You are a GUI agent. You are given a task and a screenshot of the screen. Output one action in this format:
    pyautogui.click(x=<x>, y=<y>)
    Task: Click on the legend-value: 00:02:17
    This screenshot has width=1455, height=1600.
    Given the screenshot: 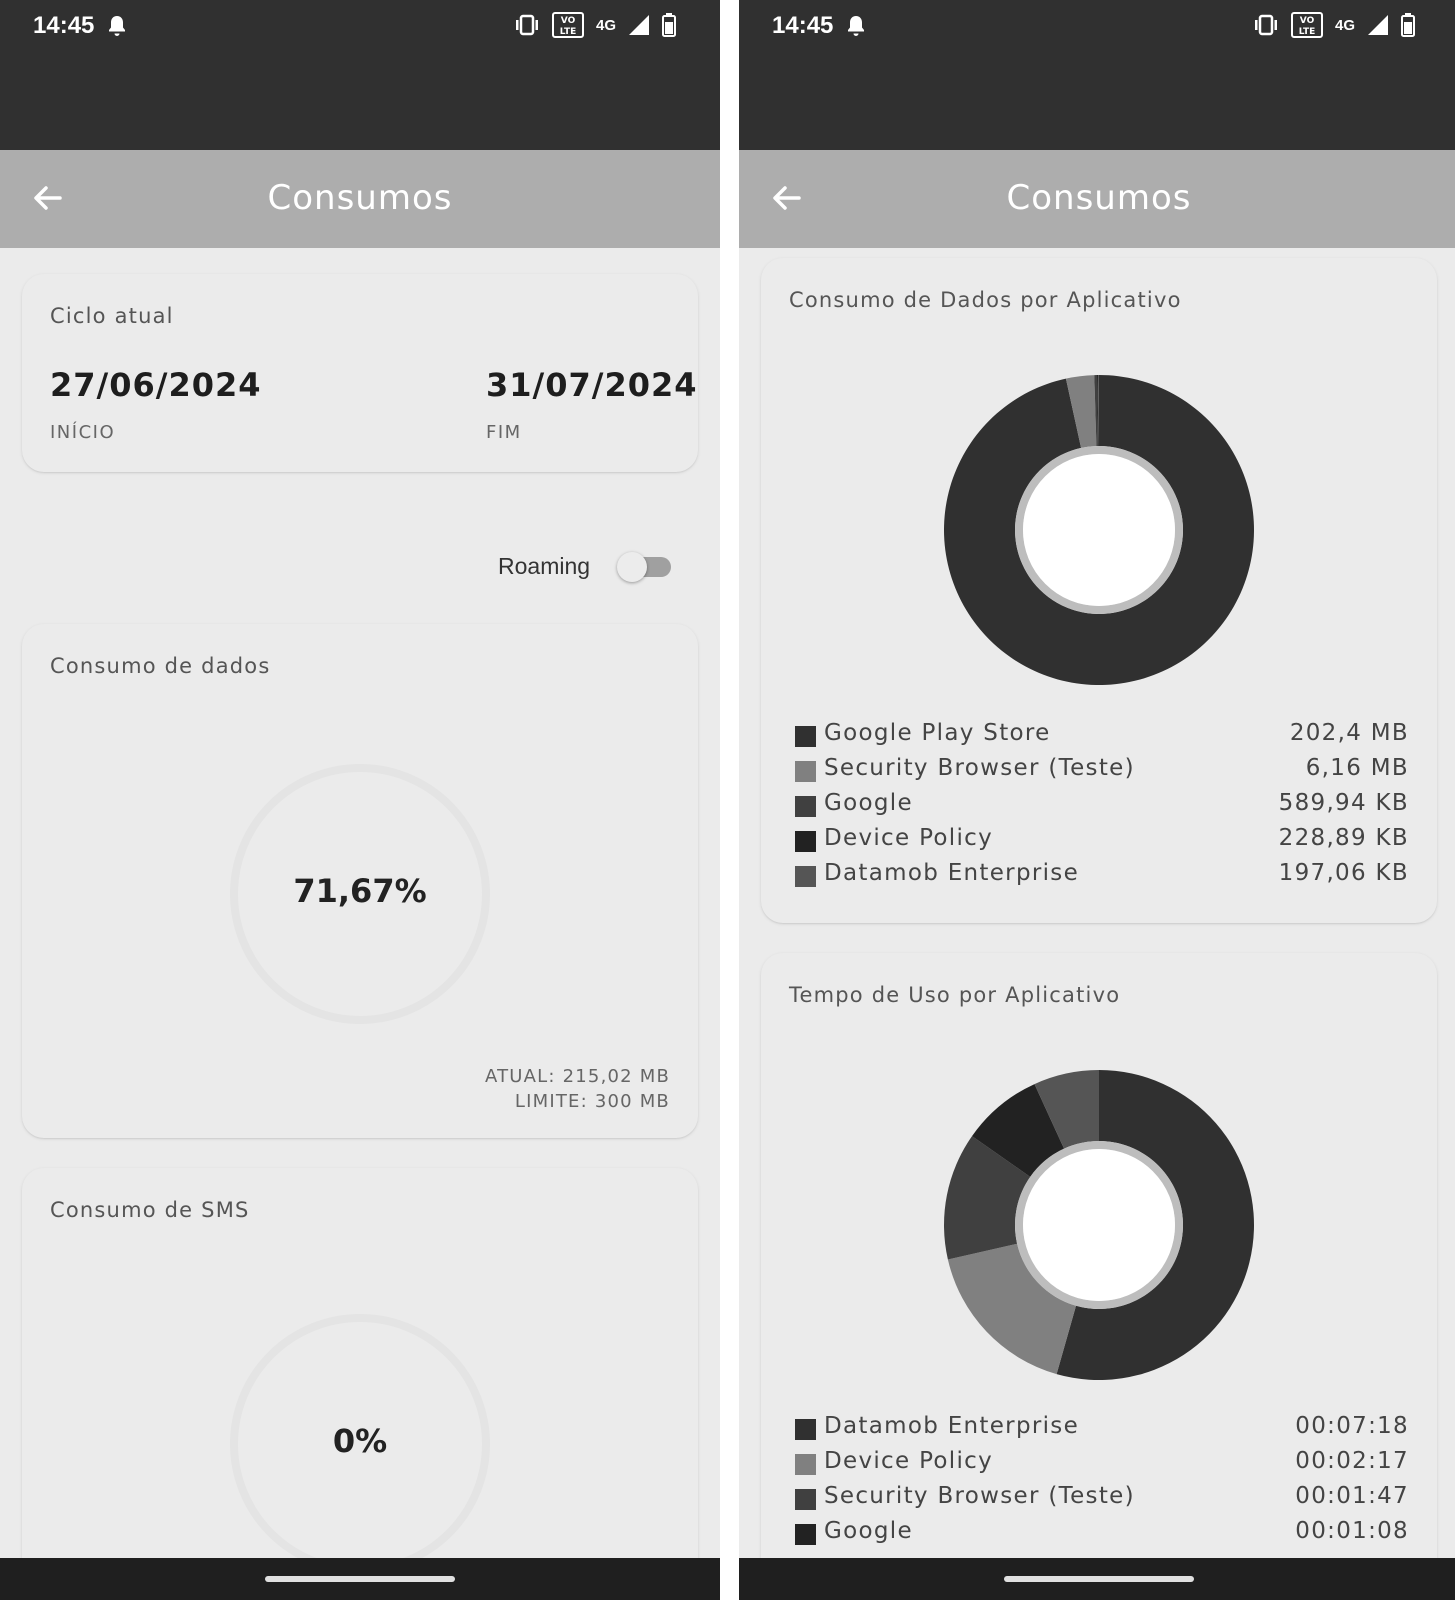 What is the action you would take?
    pyautogui.click(x=1352, y=1461)
    